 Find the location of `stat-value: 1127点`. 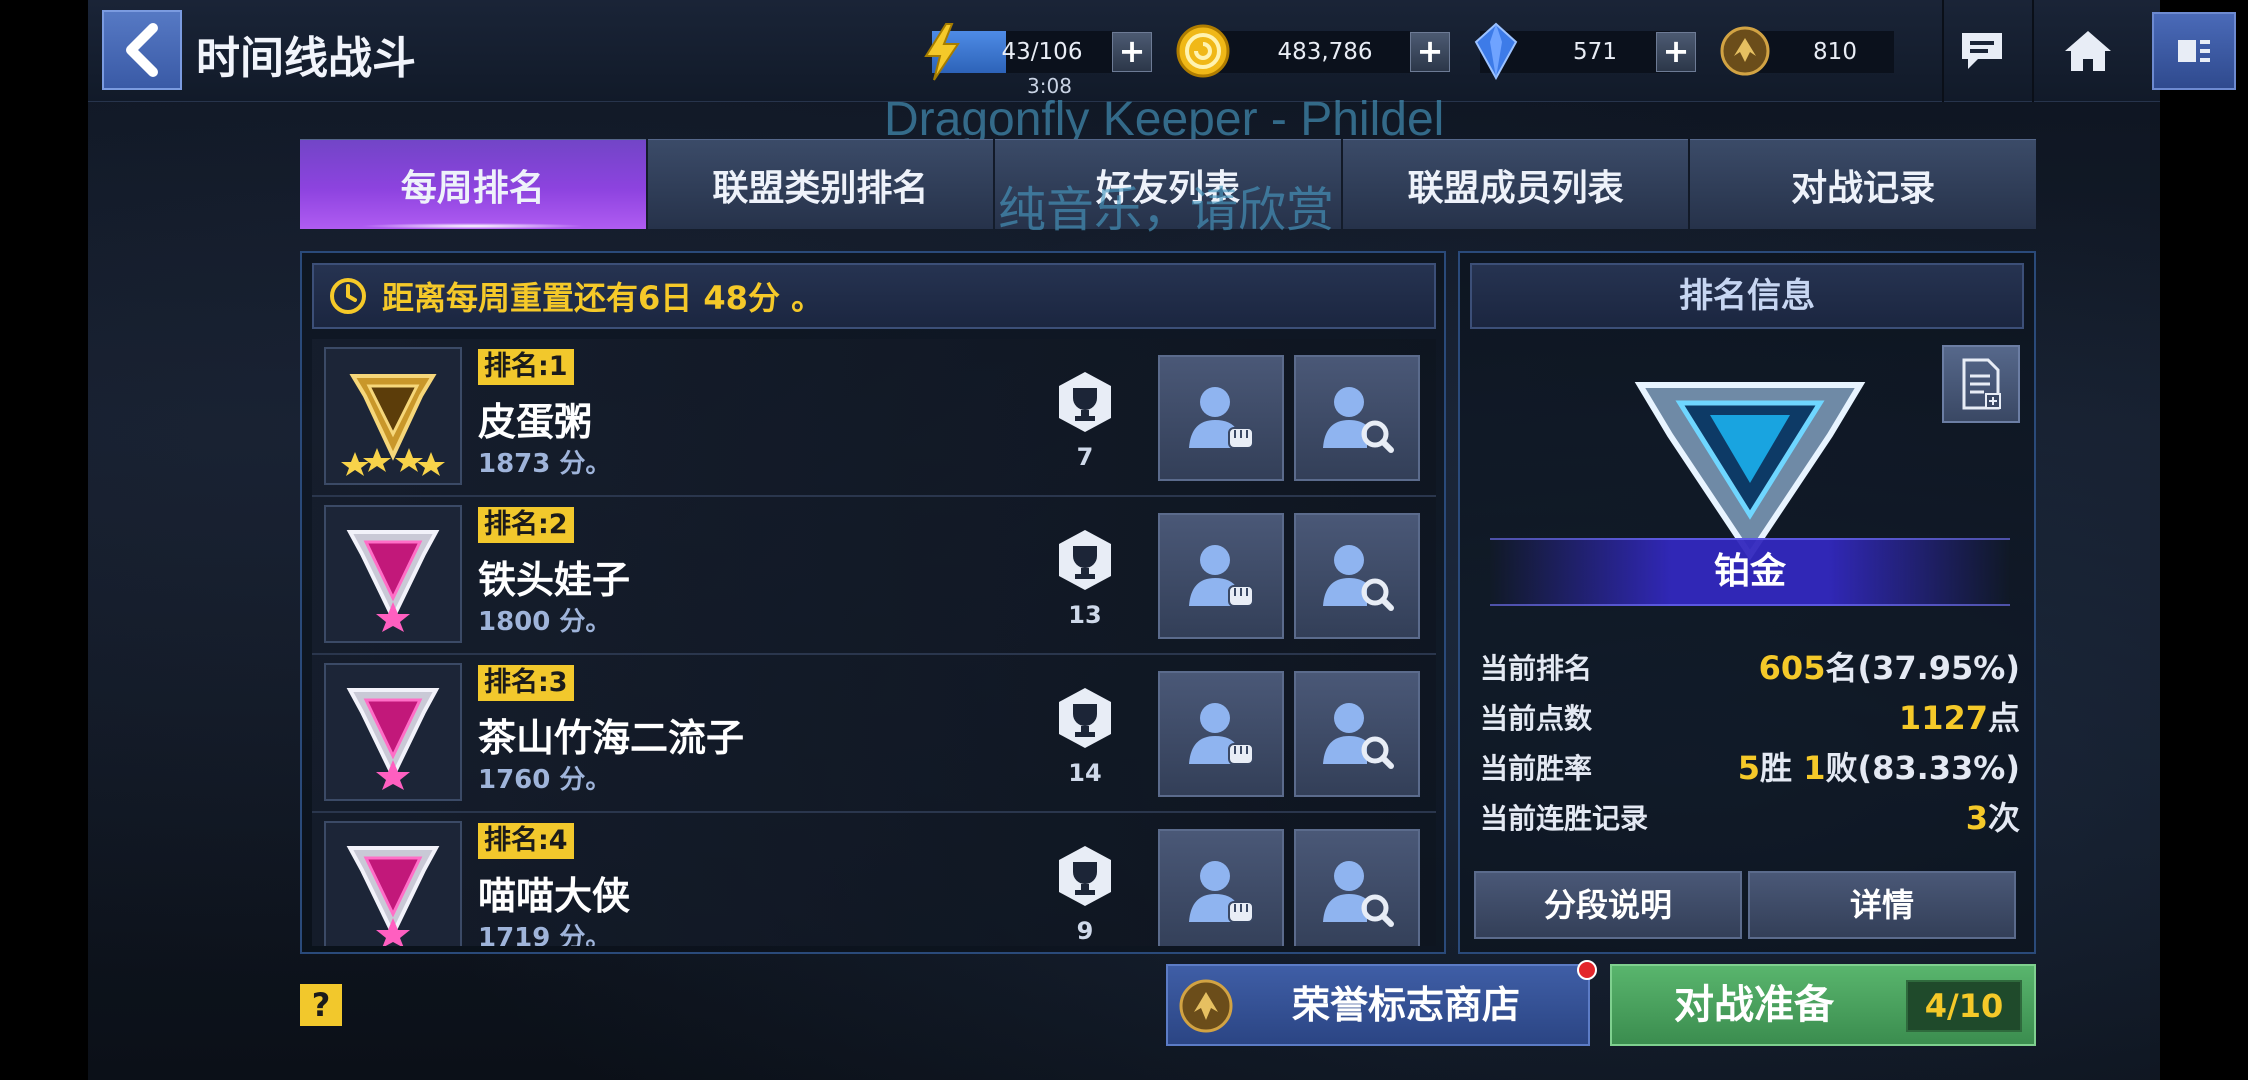

stat-value: 1127点 is located at coordinates (1959, 718).